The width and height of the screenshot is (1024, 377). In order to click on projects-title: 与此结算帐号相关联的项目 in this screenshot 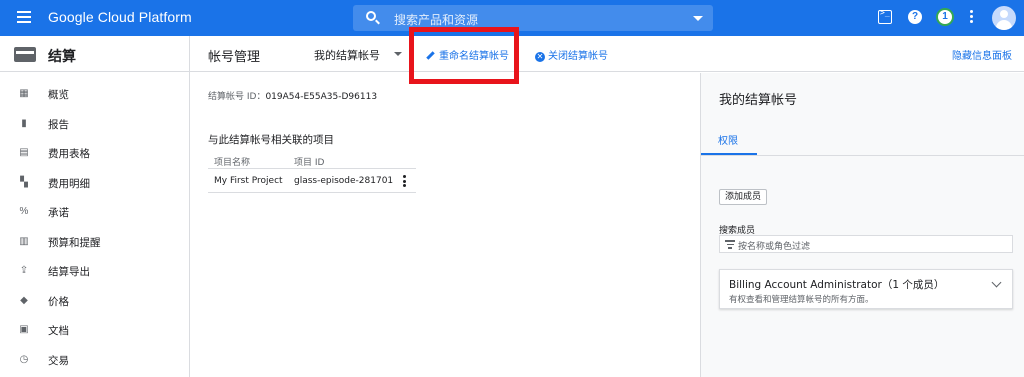, I will do `click(271, 140)`.